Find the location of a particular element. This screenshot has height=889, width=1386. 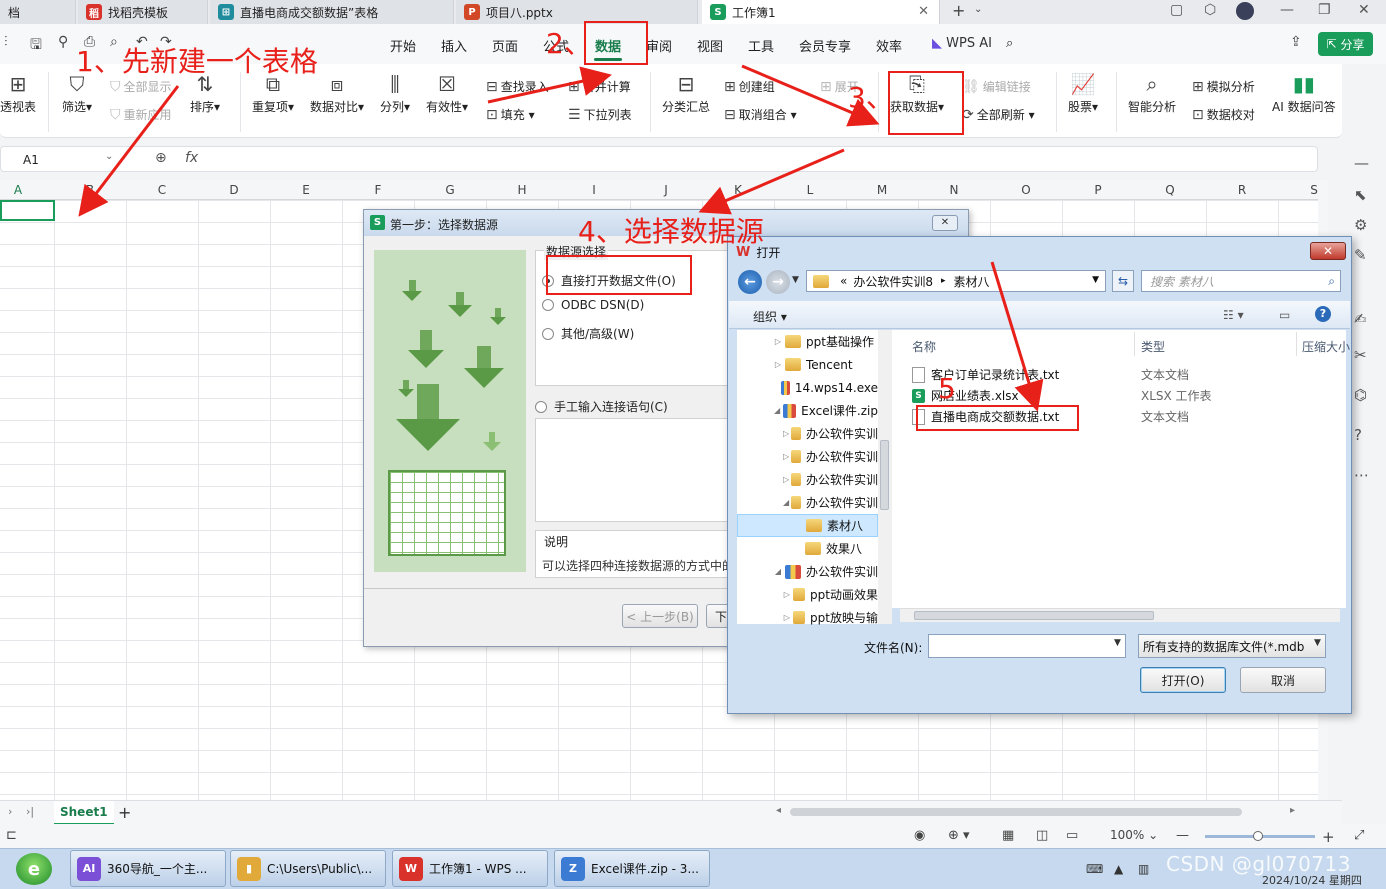

show-all-button: ⛉ 全部显示 is located at coordinates (141, 86).